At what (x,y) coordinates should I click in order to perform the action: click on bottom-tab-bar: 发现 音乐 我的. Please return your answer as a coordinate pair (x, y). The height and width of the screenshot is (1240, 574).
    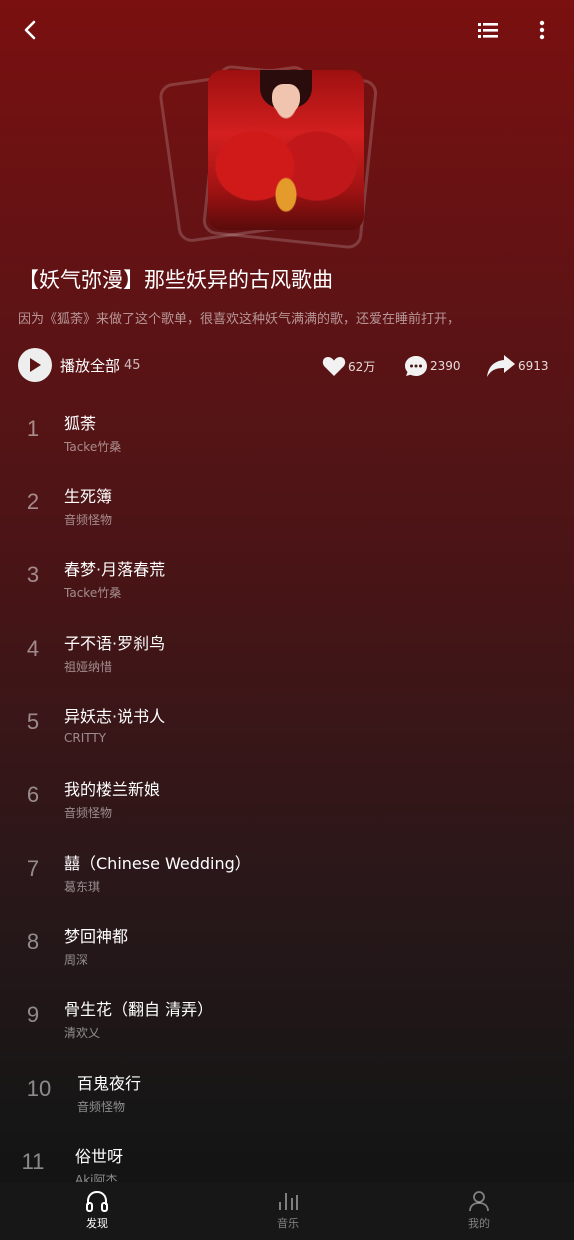
    Looking at the image, I should click on (287, 1211).